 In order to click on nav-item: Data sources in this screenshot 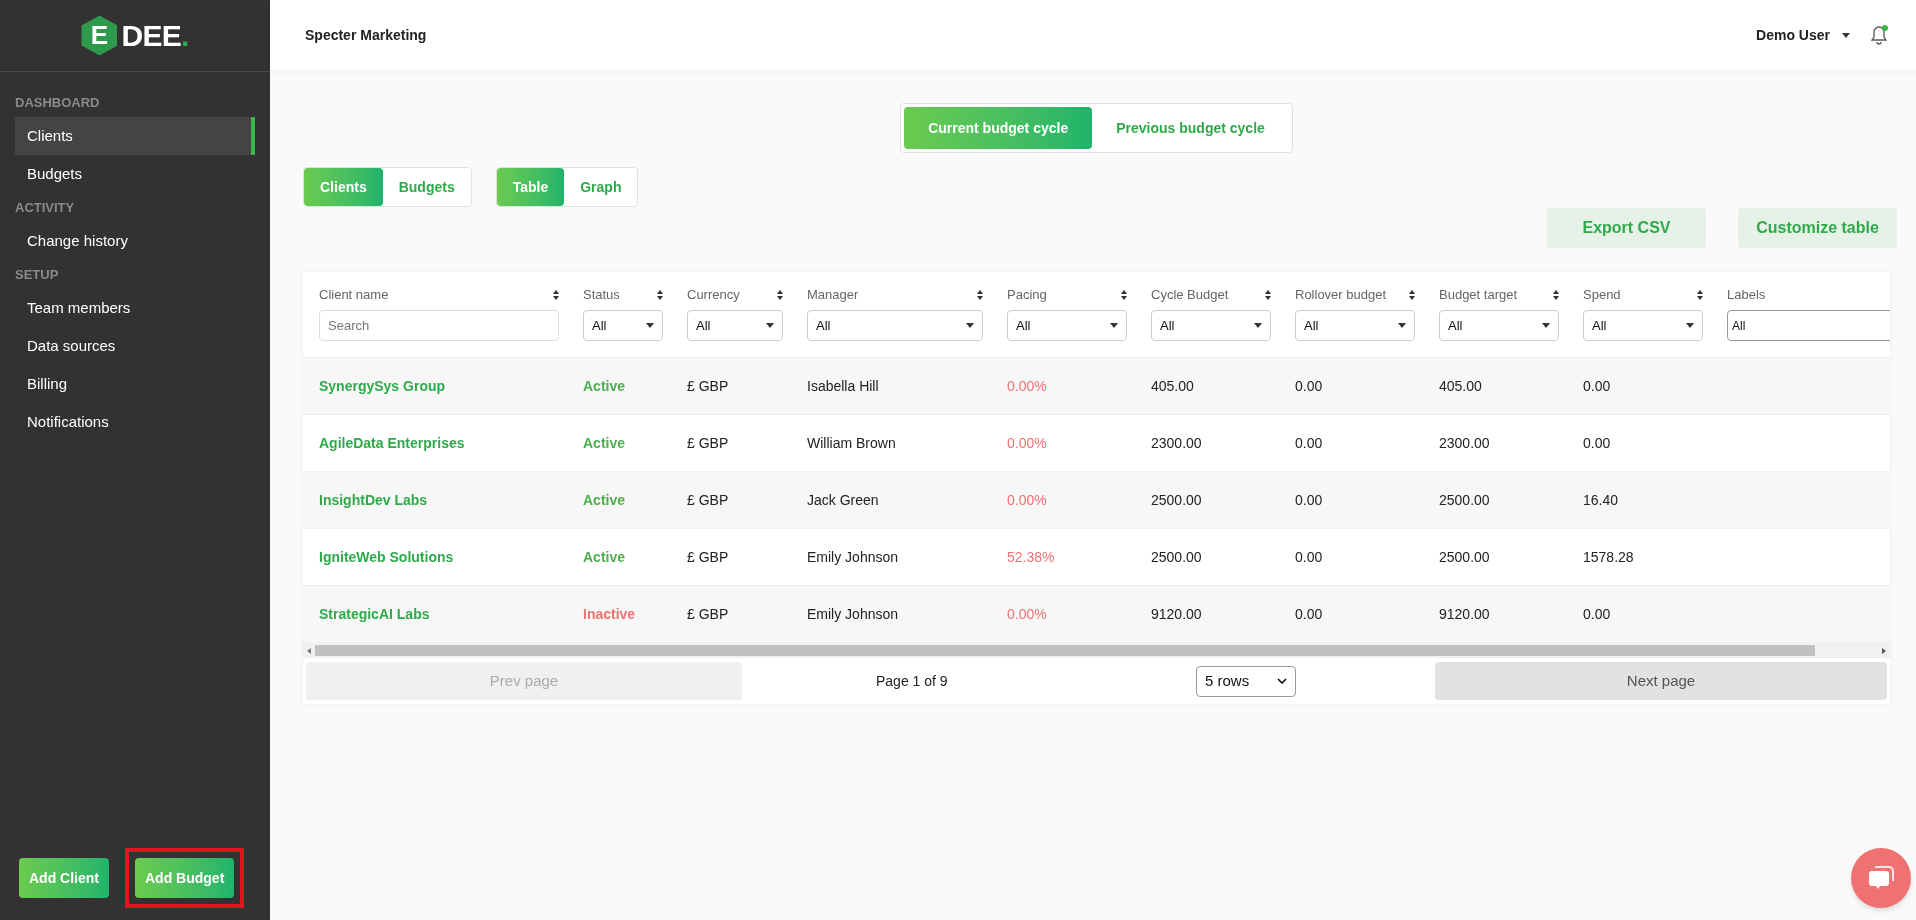, I will do `click(135, 346)`.